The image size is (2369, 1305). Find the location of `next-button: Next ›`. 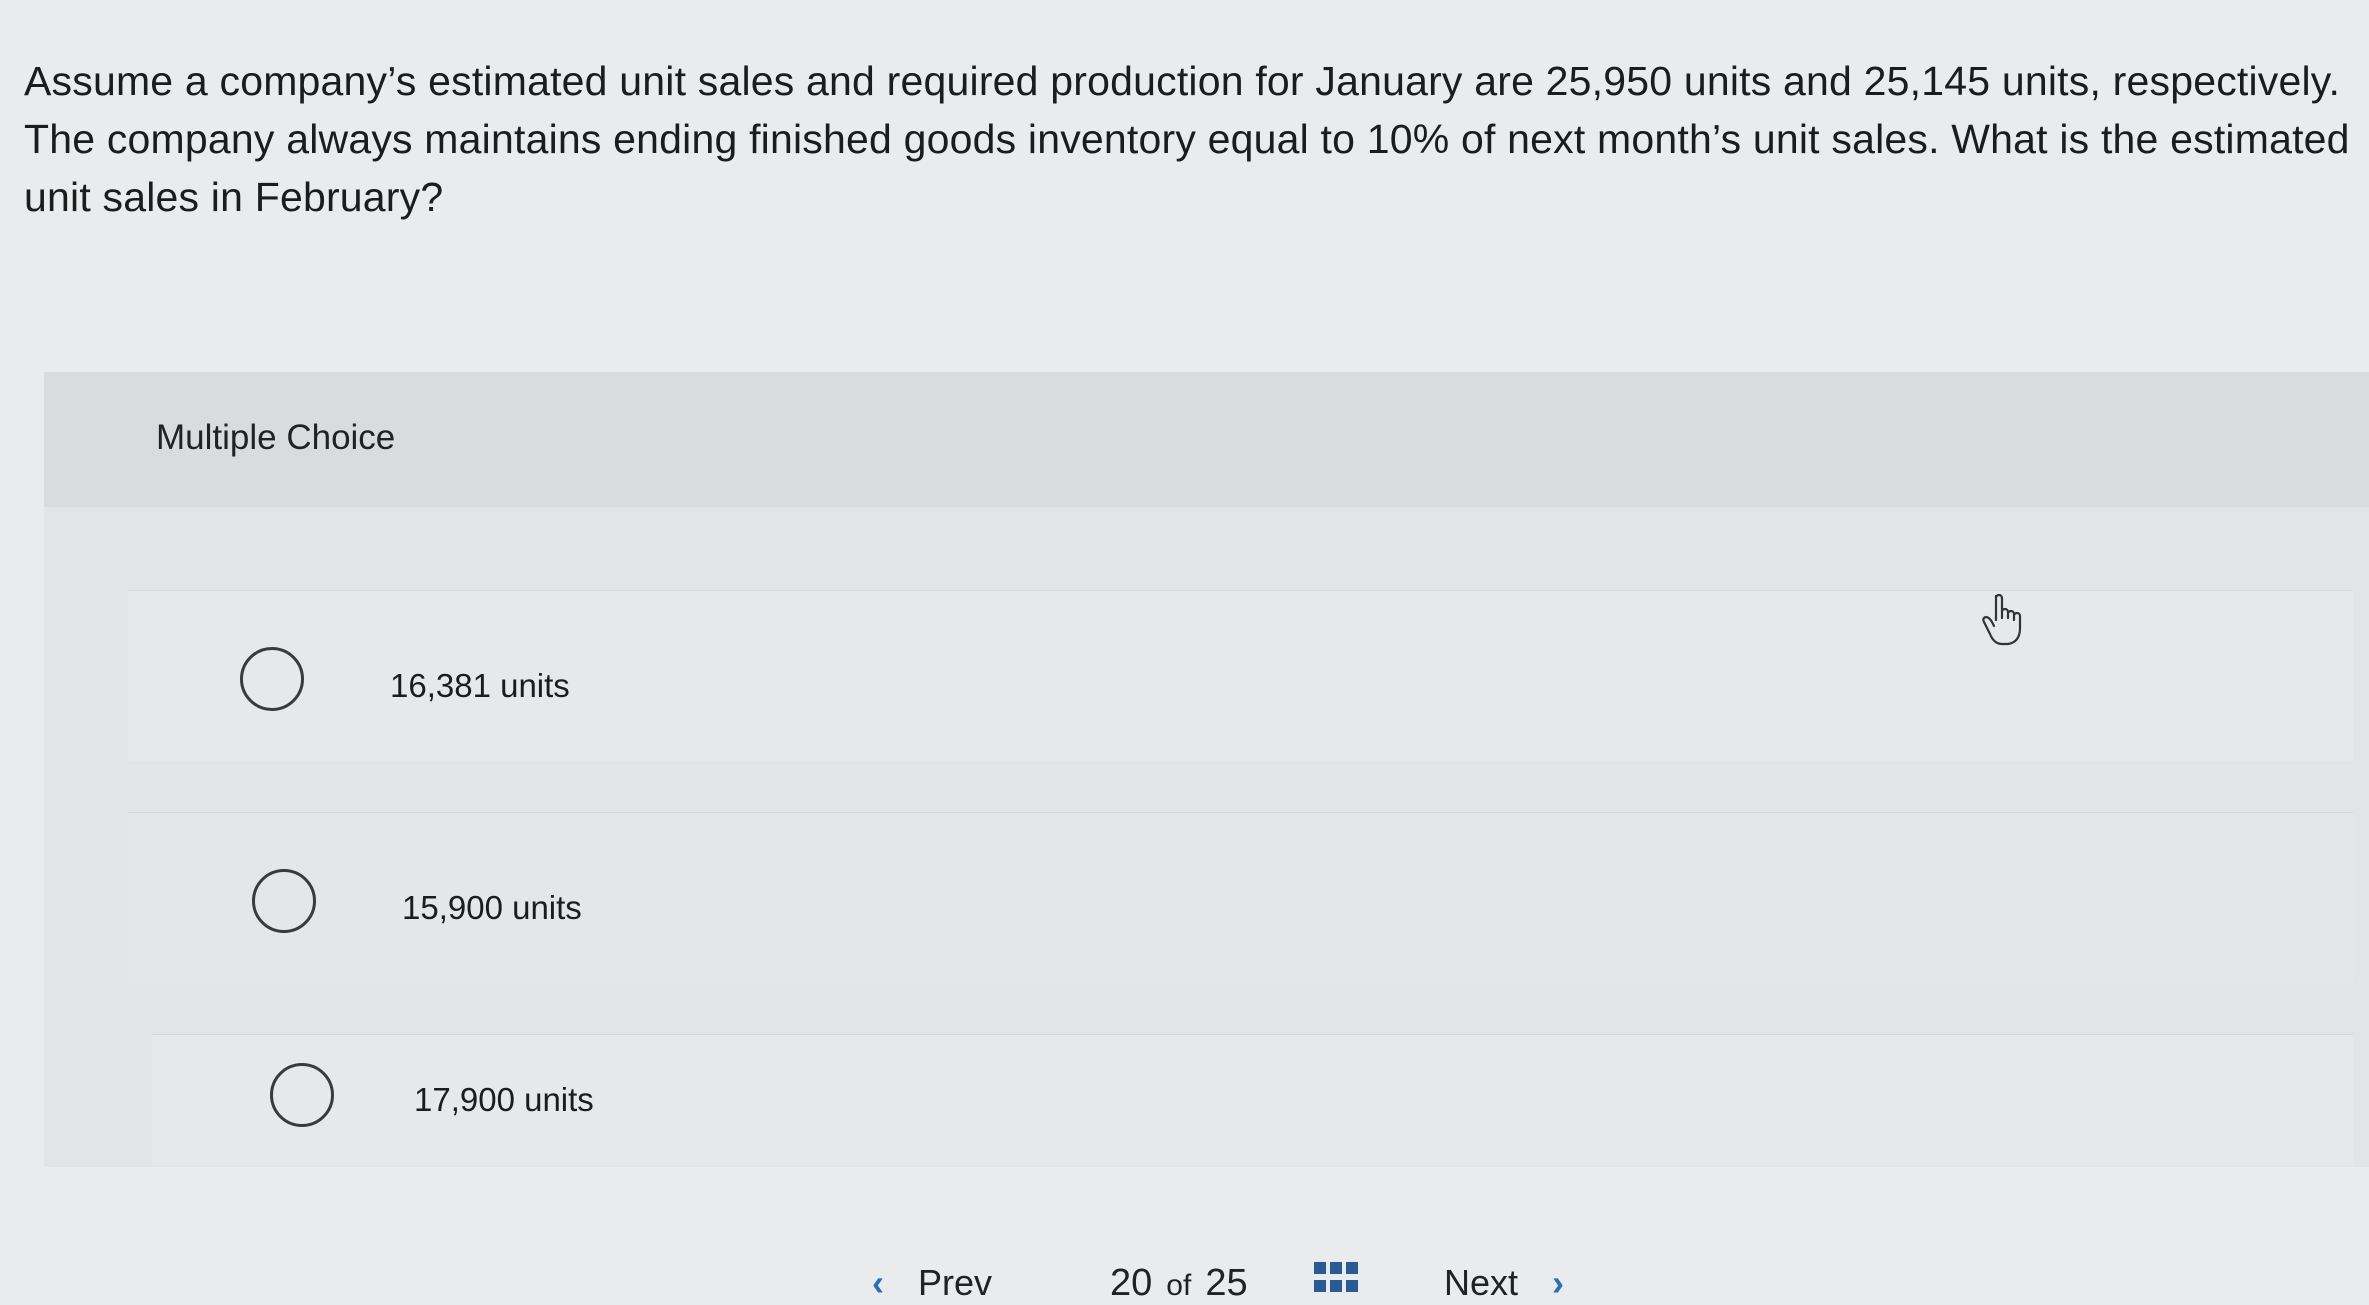

next-button: Next › is located at coordinates (1504, 1283).